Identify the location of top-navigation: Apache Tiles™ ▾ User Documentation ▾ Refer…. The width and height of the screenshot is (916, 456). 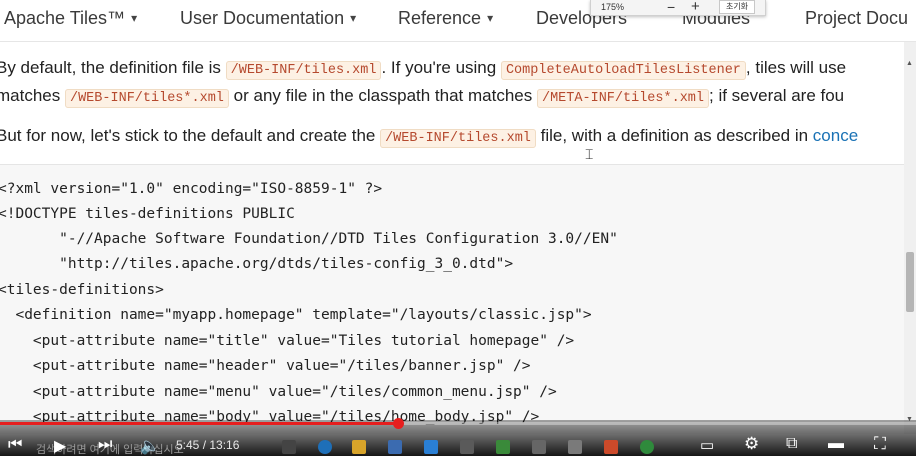
(458, 21).